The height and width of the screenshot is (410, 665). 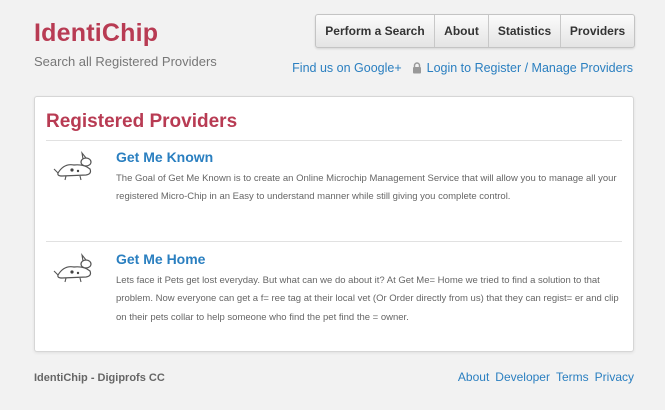 I want to click on panel-title: Registered Providers, so click(x=142, y=121).